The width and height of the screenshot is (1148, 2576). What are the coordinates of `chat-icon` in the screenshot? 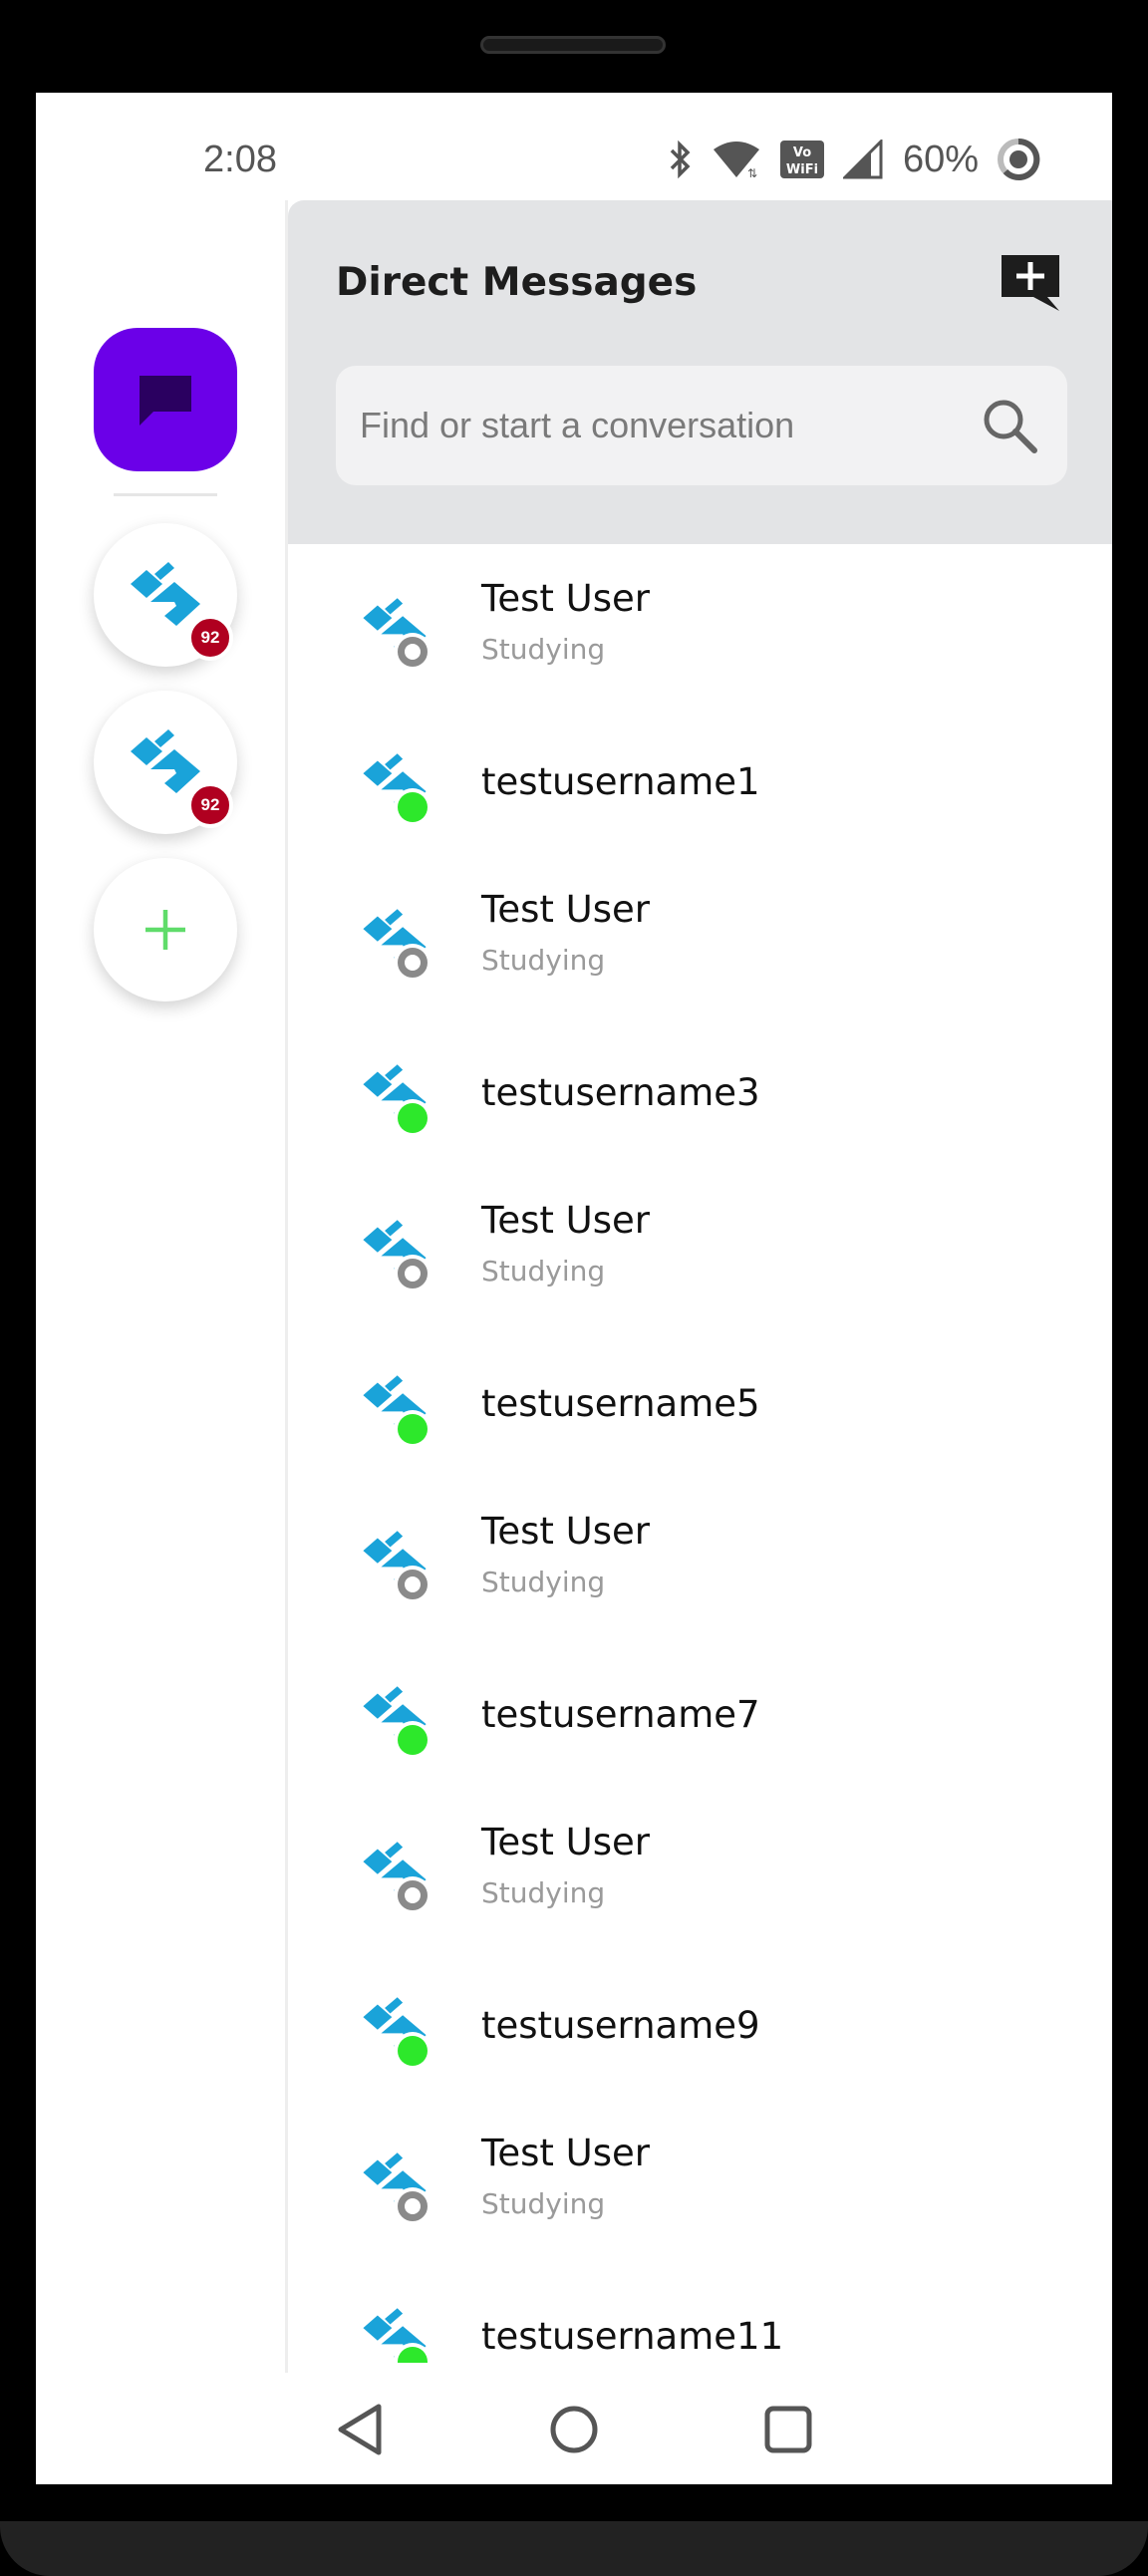 It's located at (165, 401).